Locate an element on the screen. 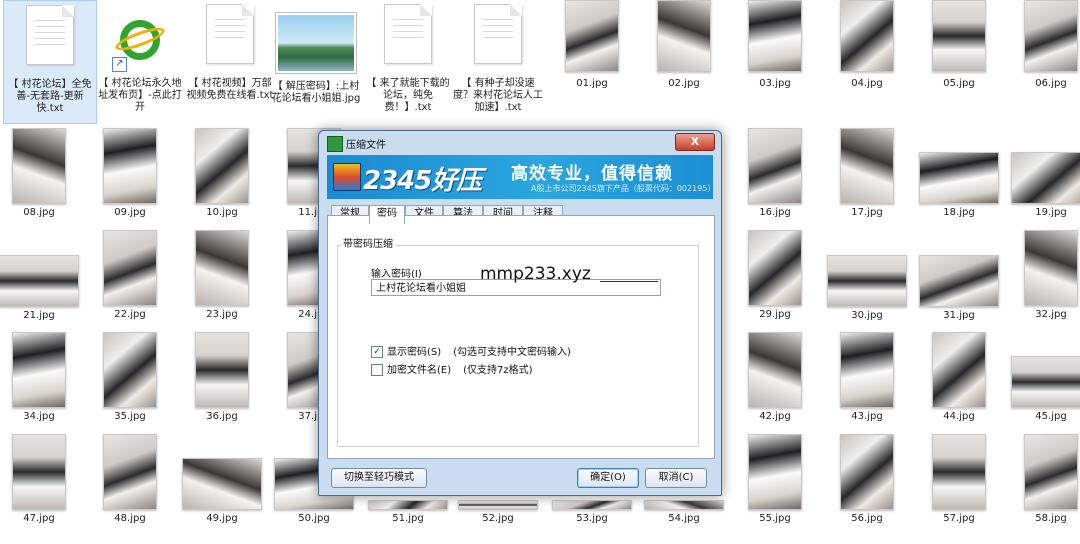 The image size is (1080, 544). photo-label: 22.jpg is located at coordinates (130, 314).